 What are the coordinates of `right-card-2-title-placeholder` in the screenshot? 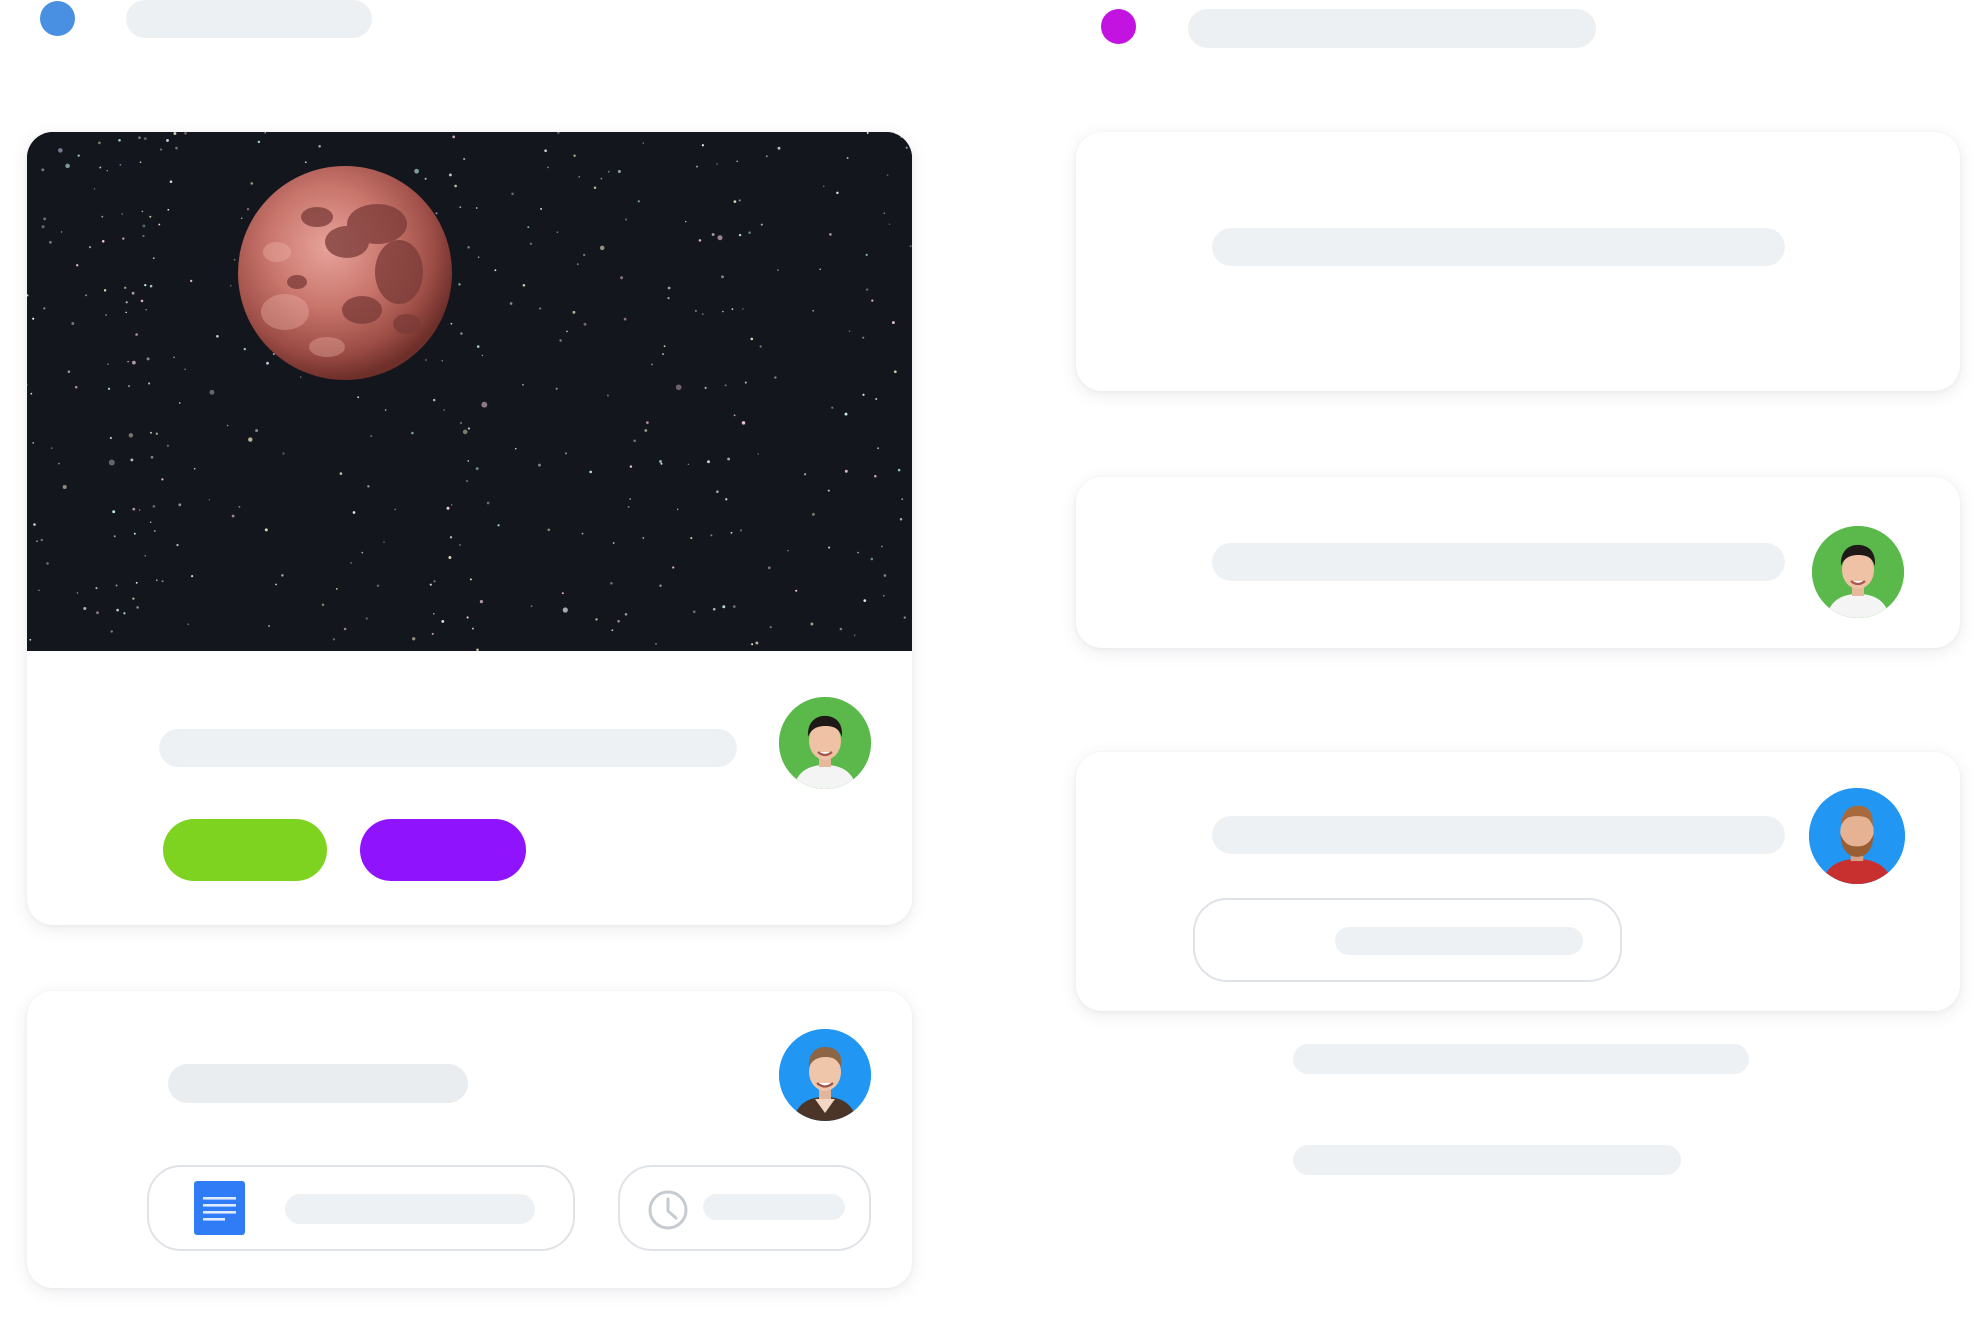 It's located at (1498, 562).